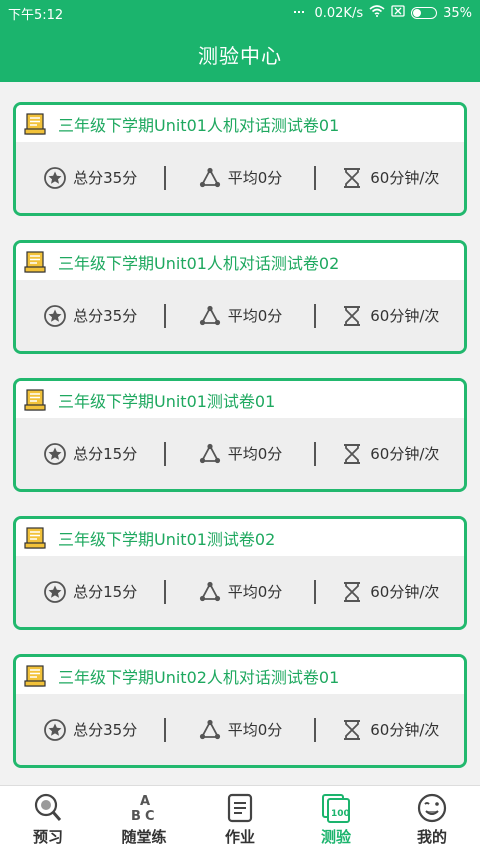 Image resolution: width=480 pixels, height=853 pixels. Describe the element at coordinates (48, 819) in the screenshot. I see `tab-preview: 预习` at that location.